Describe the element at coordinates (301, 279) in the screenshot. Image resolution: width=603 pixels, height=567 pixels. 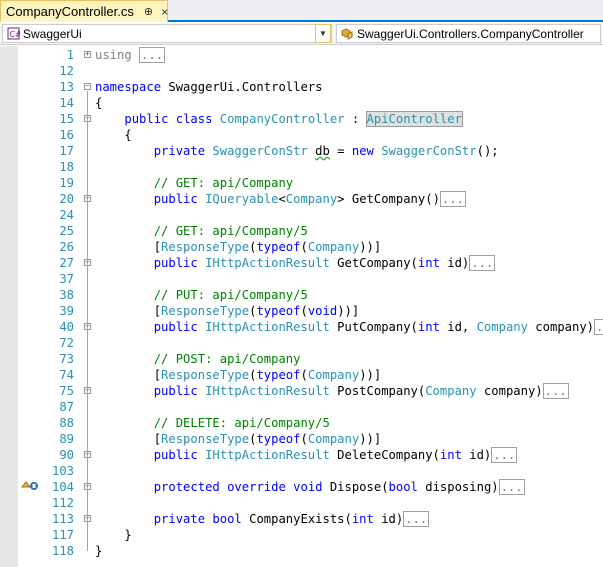
I see `code-line: 37` at that location.